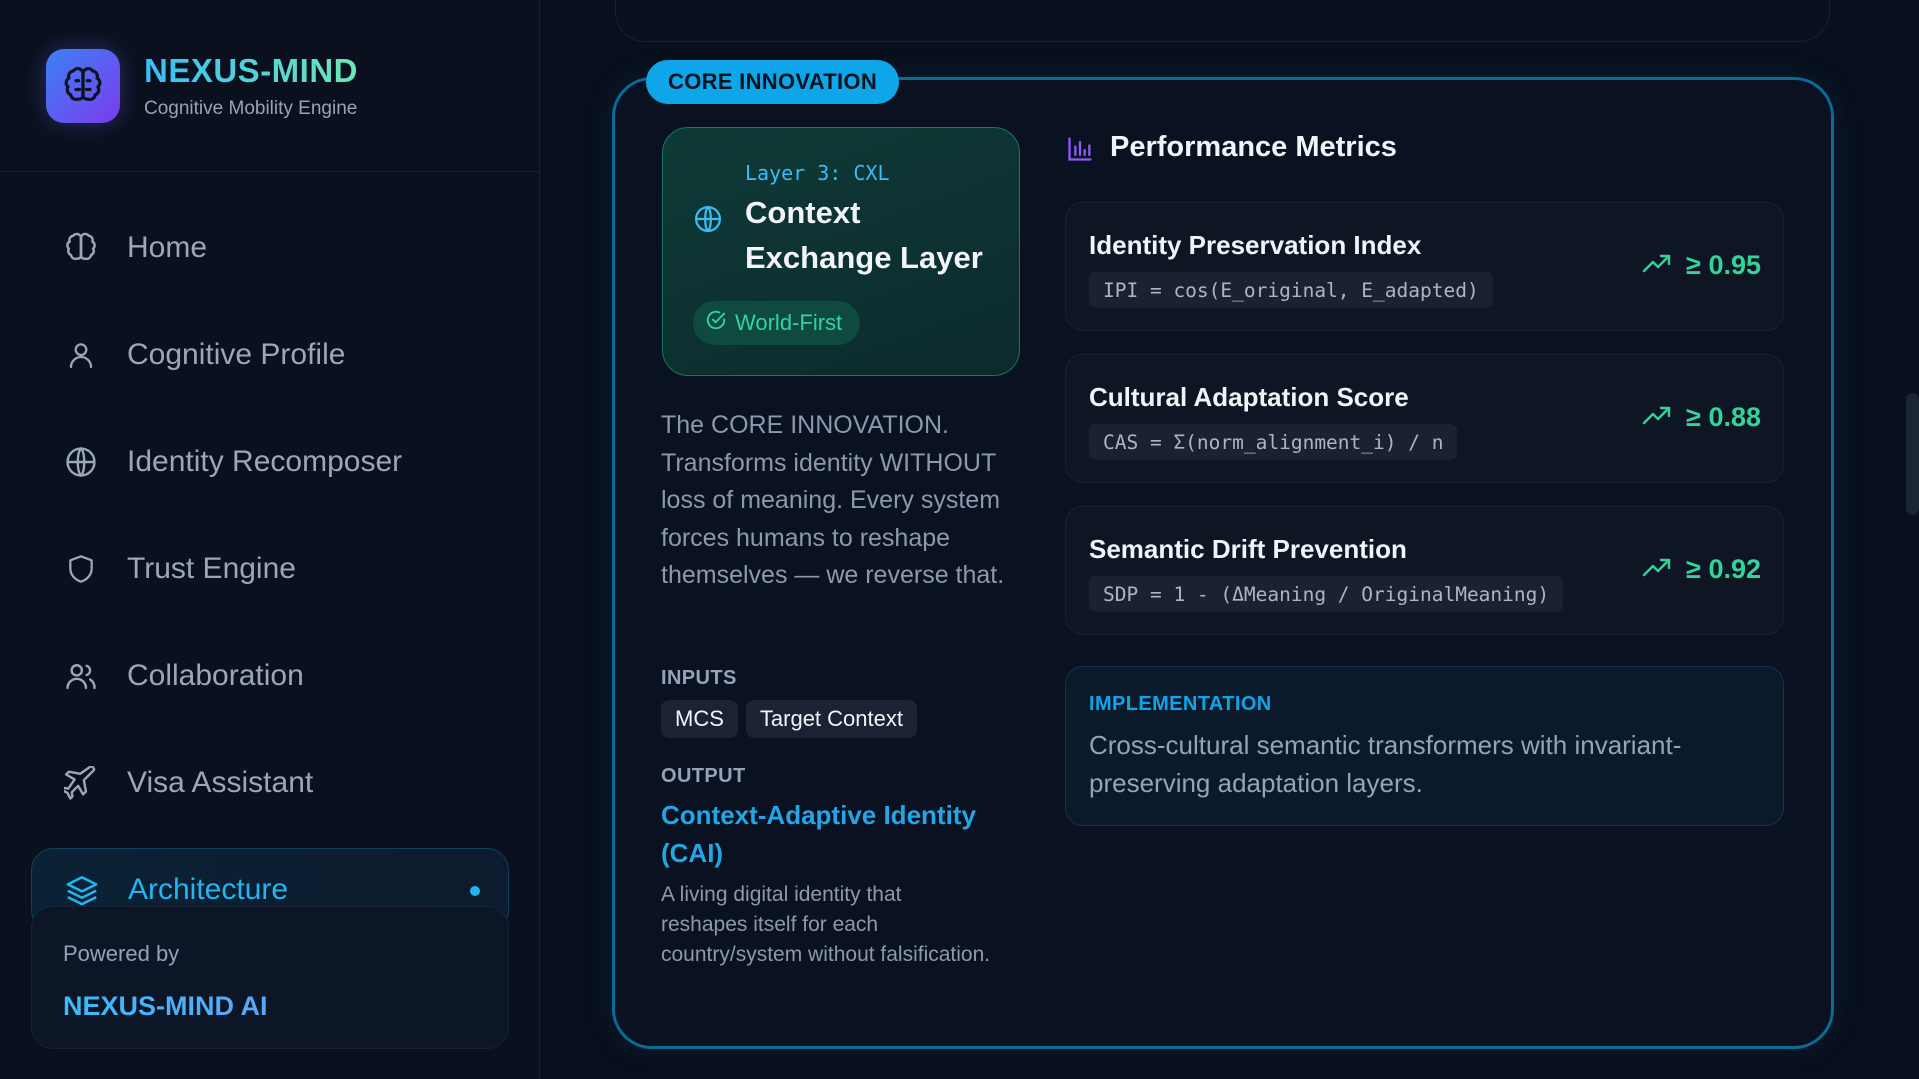 Image resolution: width=1919 pixels, height=1079 pixels. I want to click on metric-value: ≥ 0.88, so click(1701, 417).